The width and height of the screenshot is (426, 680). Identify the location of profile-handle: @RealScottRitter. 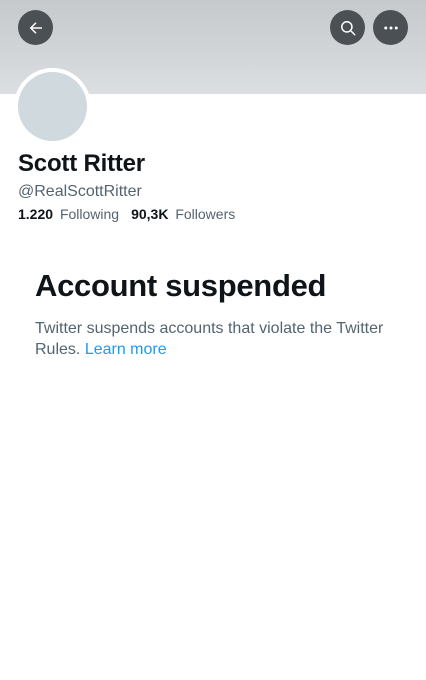
(80, 191).